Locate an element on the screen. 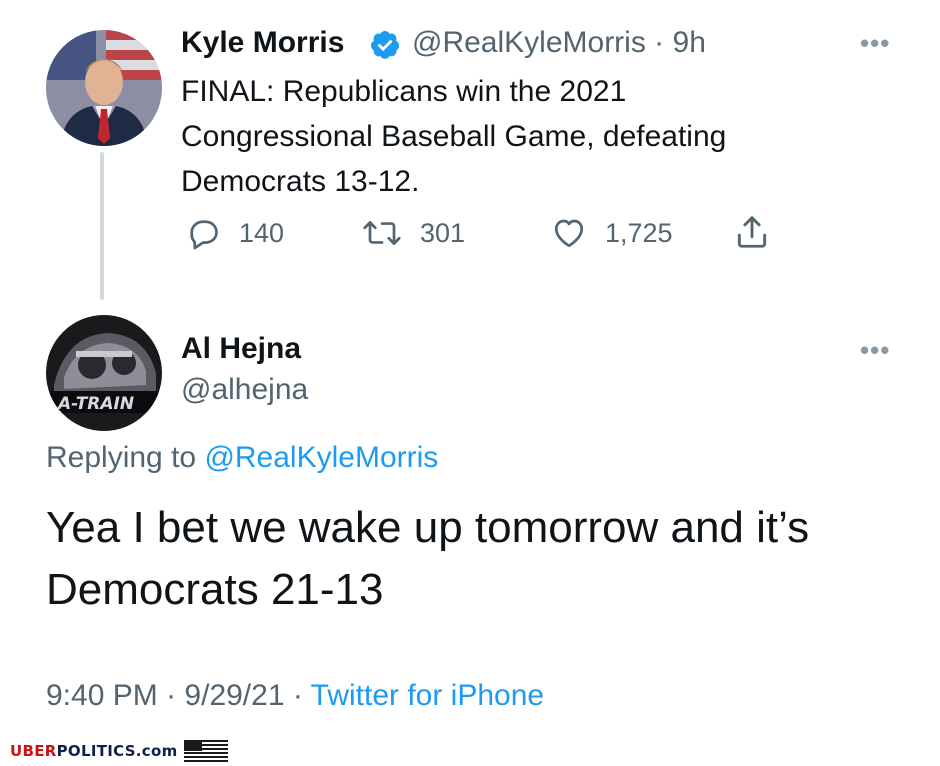 This screenshot has width=940, height=766. share-action-button is located at coordinates (761, 232).